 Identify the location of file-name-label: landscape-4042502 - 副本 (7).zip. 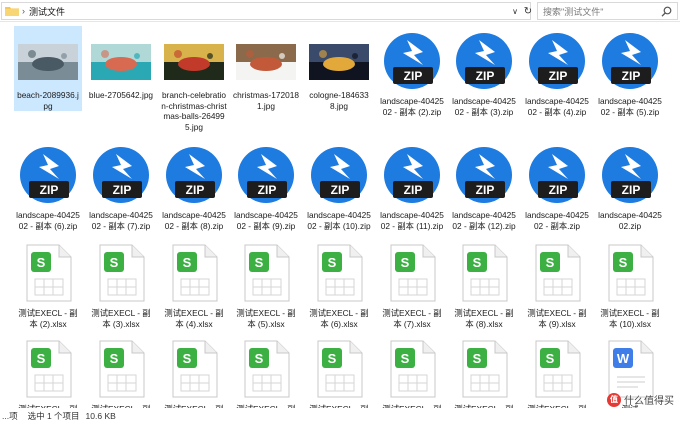
(121, 220).